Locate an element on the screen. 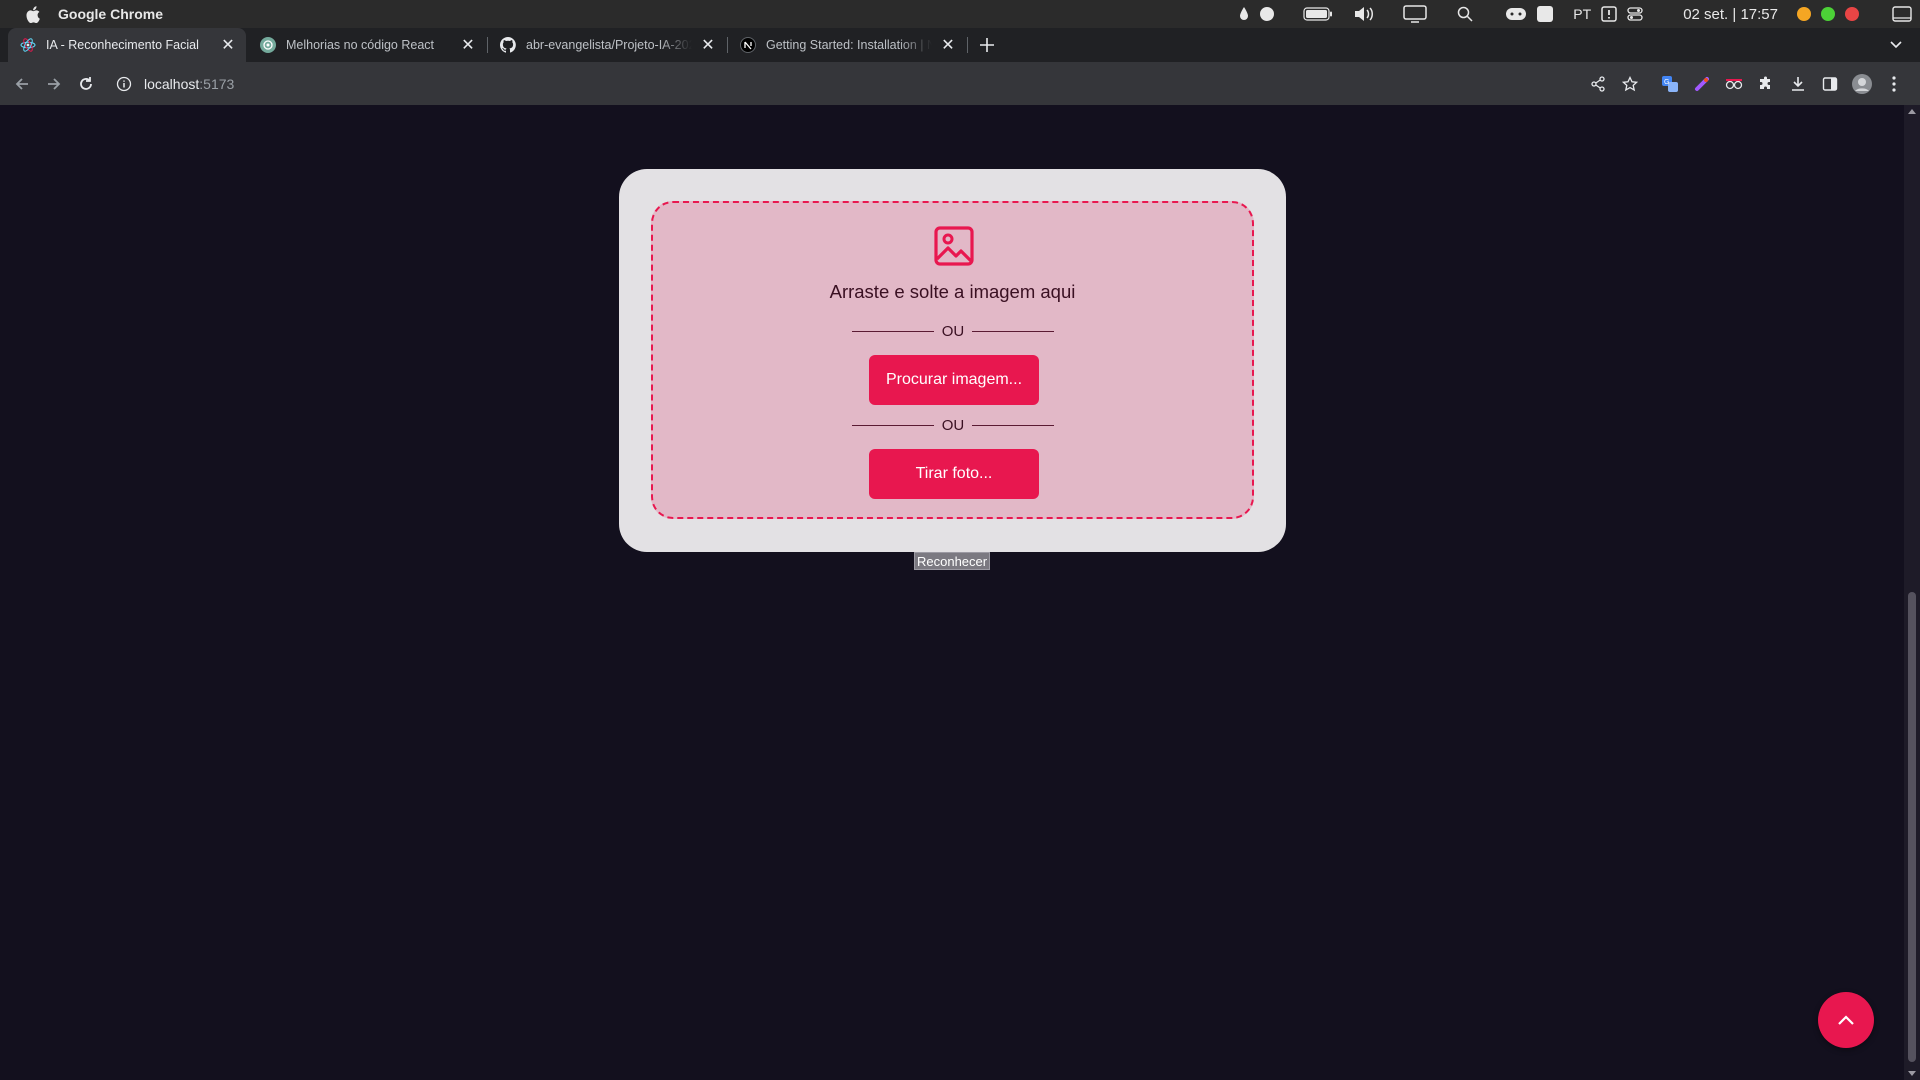 Image resolution: width=1920 pixels, height=1080 pixels. tab-github-projeto: abr-evangelista/Projeto-IA-2023 ✕ is located at coordinates (607, 45).